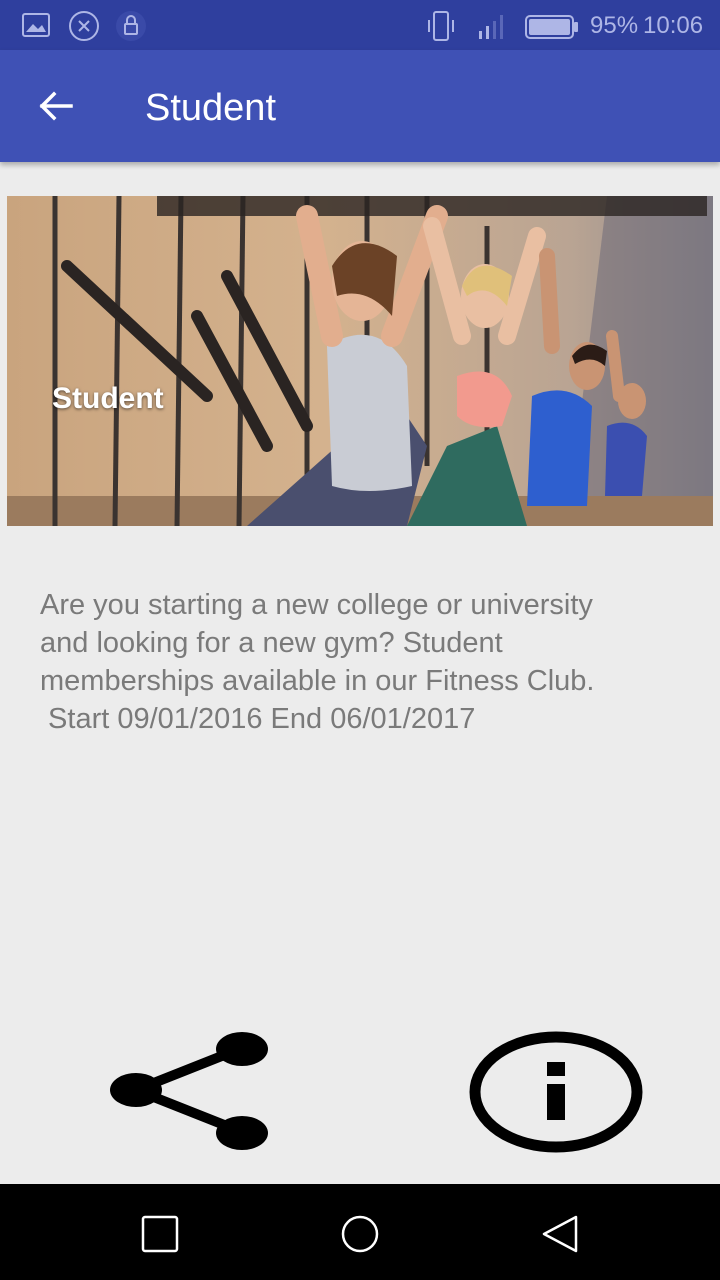 Image resolution: width=720 pixels, height=1280 pixels. I want to click on share-button, so click(190, 1091).